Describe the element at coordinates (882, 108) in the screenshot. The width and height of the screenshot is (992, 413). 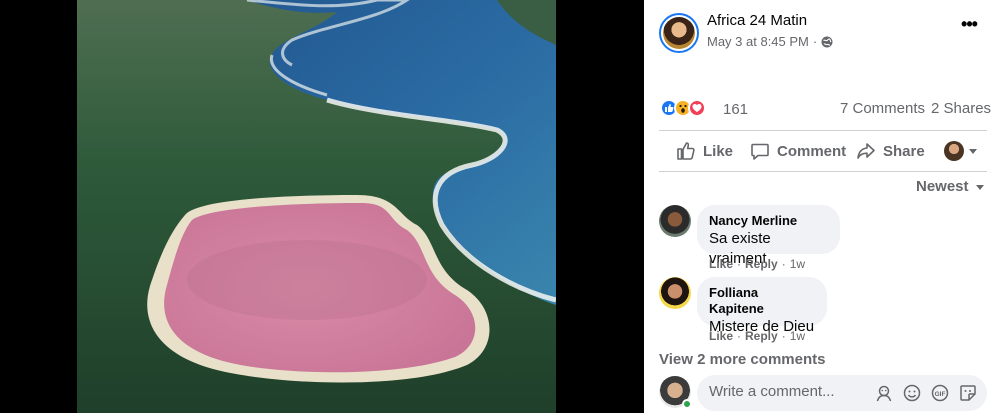
I see `comments-count-link: 7 Comments` at that location.